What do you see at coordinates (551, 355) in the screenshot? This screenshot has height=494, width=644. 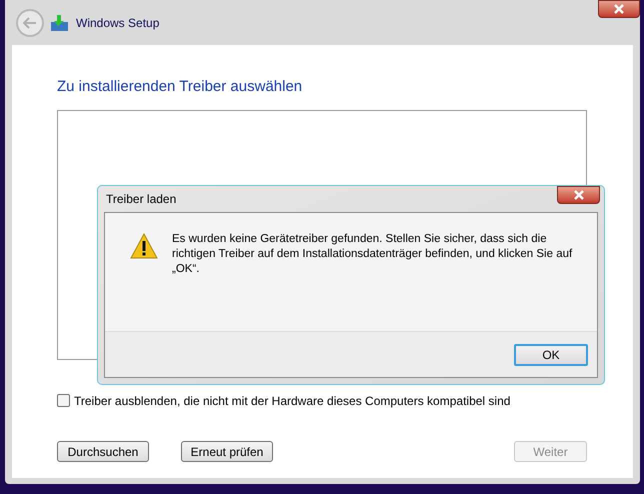 I see `ok-button: OK` at bounding box center [551, 355].